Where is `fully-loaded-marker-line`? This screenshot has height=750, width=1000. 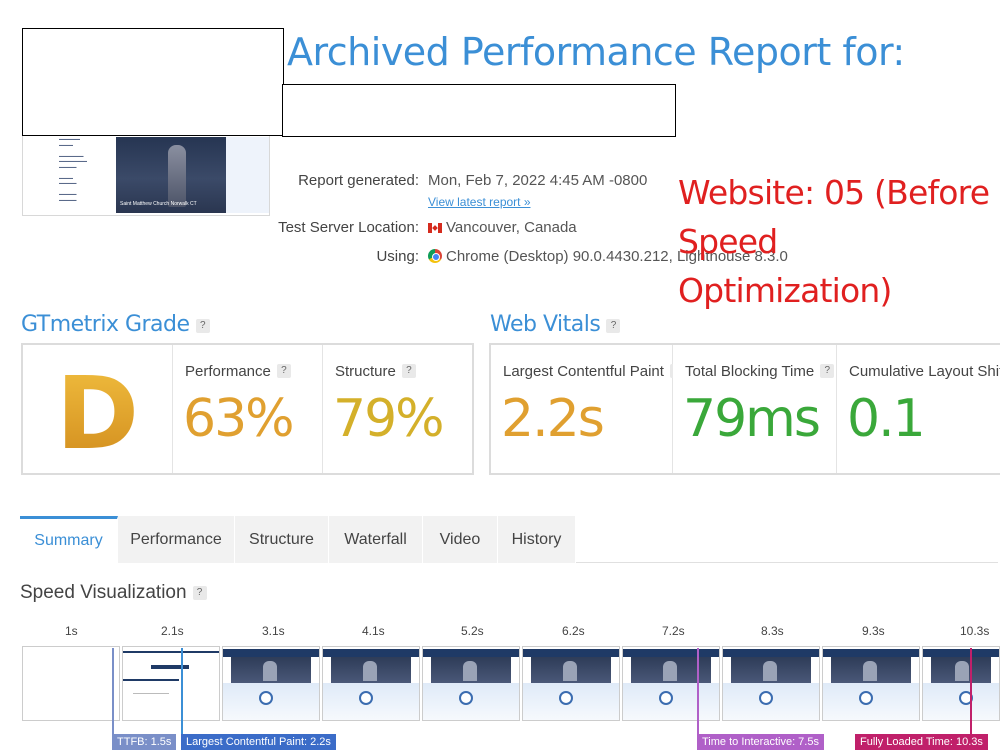 fully-loaded-marker-line is located at coordinates (971, 691).